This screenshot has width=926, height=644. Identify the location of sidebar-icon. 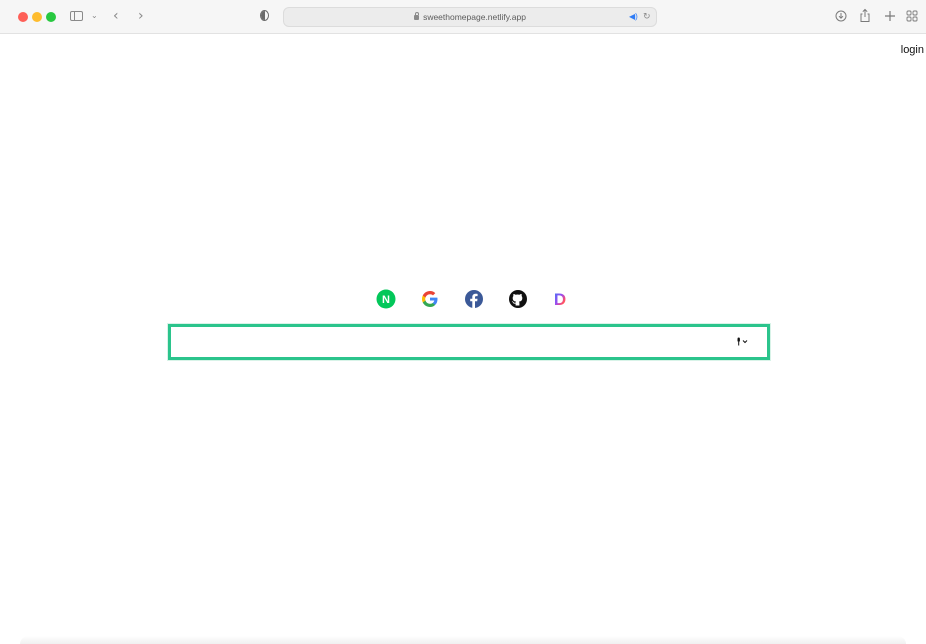
(76, 16).